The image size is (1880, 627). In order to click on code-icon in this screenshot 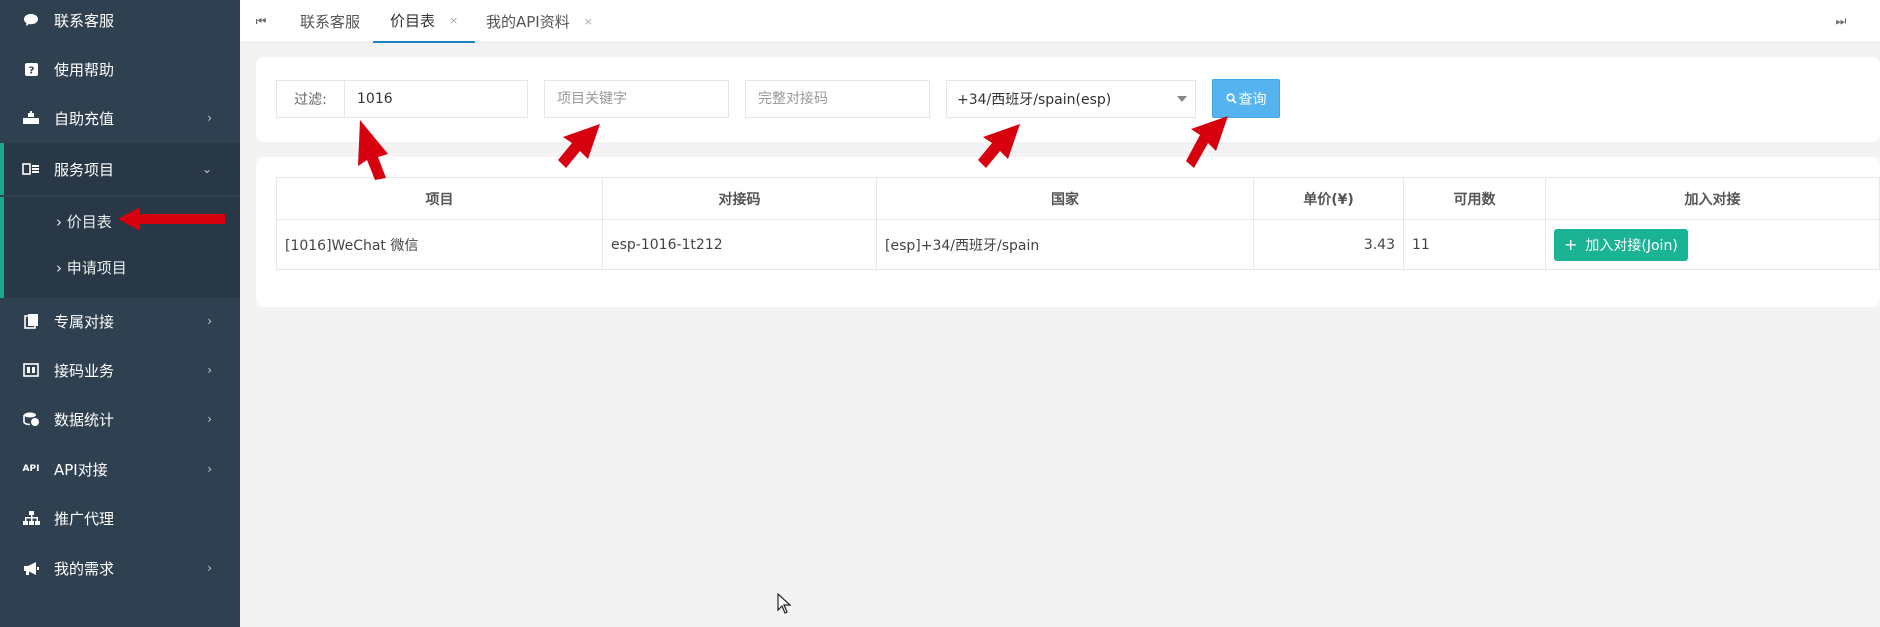, I will do `click(31, 370)`.